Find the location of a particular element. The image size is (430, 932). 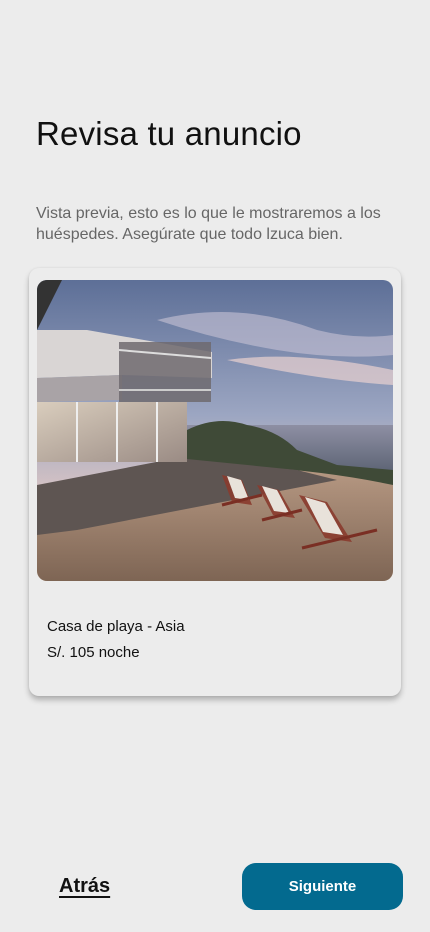

listing-price: S/. 105 is located at coordinates (71, 652).